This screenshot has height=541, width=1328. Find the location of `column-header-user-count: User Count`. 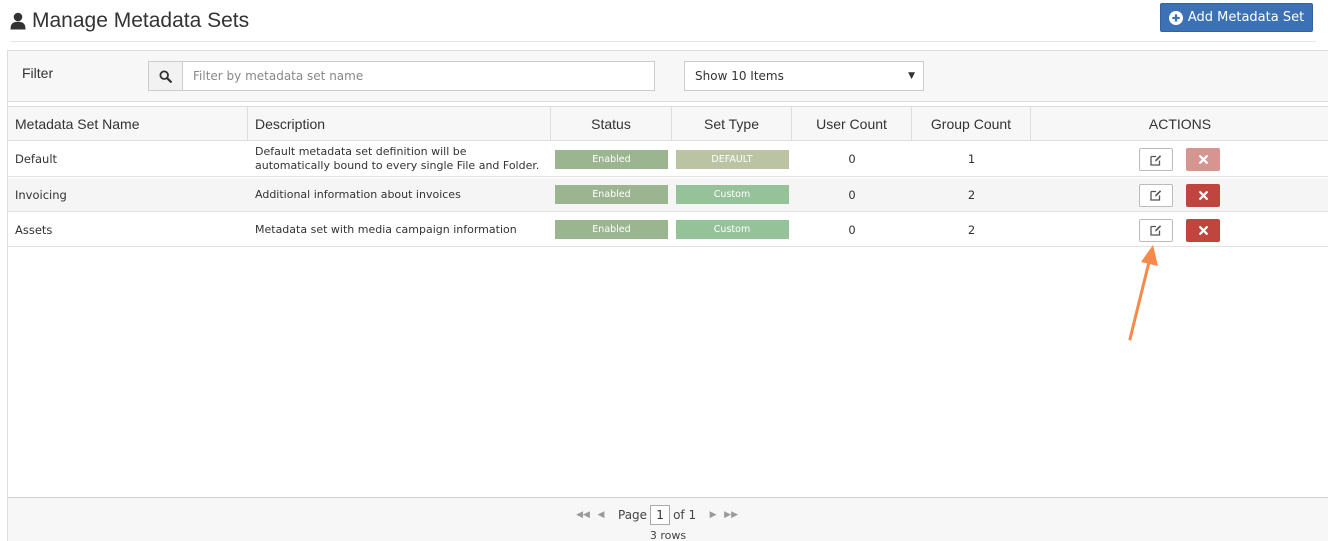

column-header-user-count: User Count is located at coordinates (852, 123).